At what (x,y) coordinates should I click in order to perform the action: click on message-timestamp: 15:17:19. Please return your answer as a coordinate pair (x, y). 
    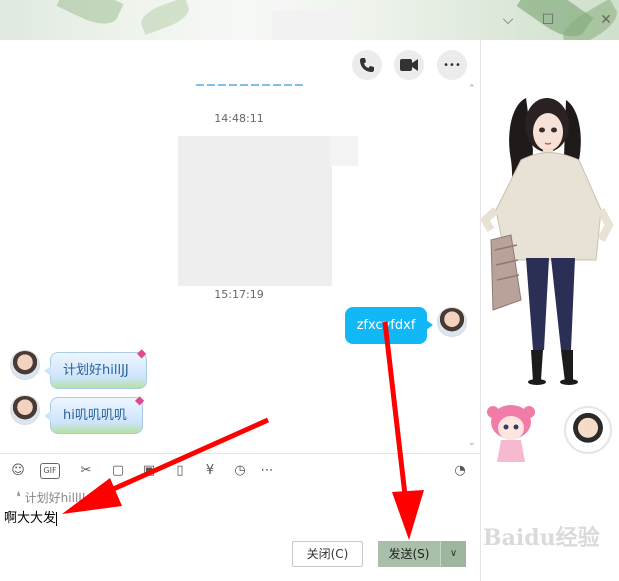
    Looking at the image, I should click on (239, 294).